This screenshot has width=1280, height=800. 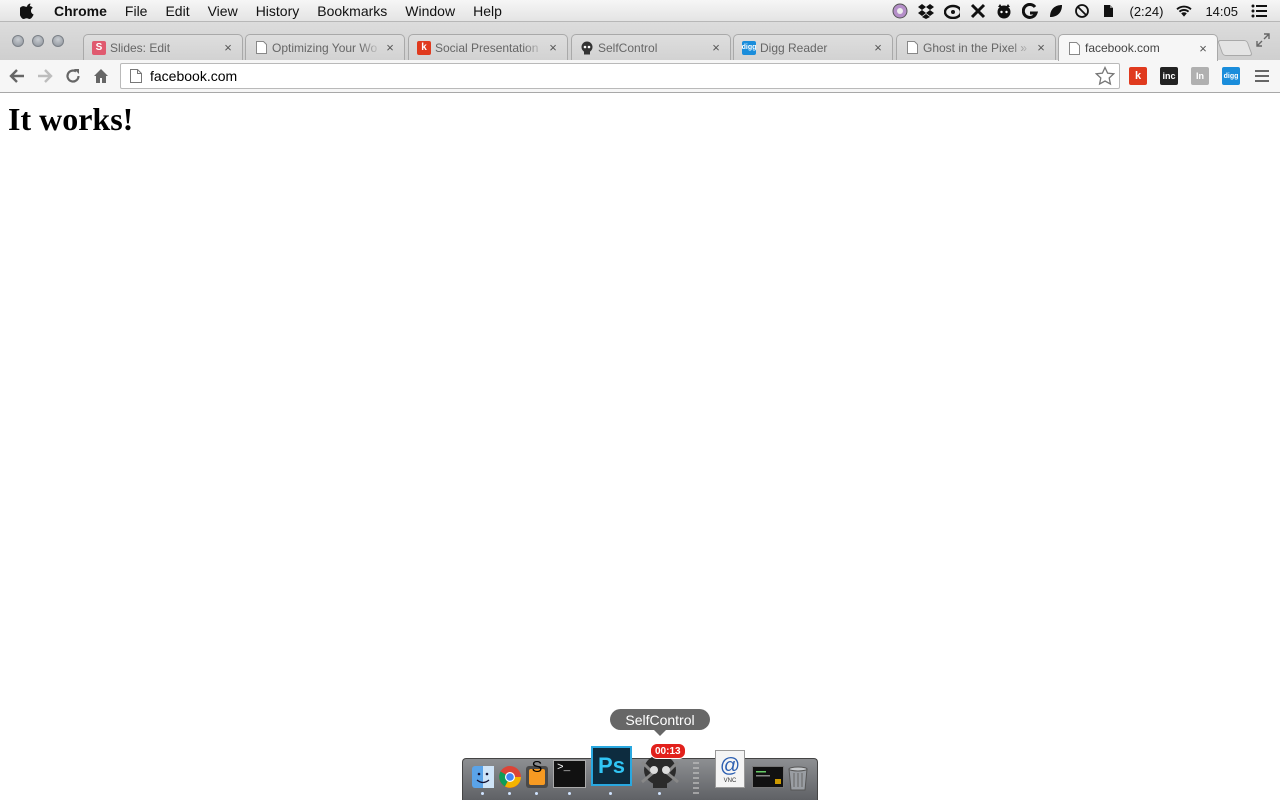 I want to click on page-icon, so click(x=136, y=76).